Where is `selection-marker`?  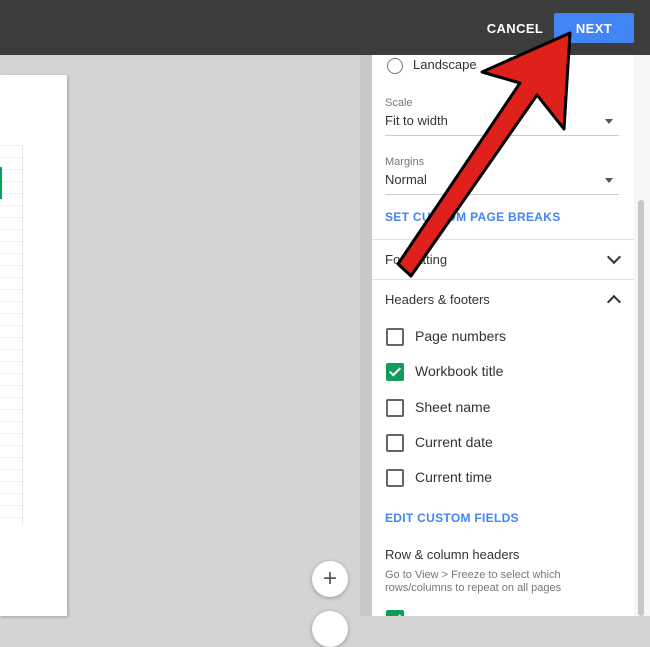
selection-marker is located at coordinates (1, 183).